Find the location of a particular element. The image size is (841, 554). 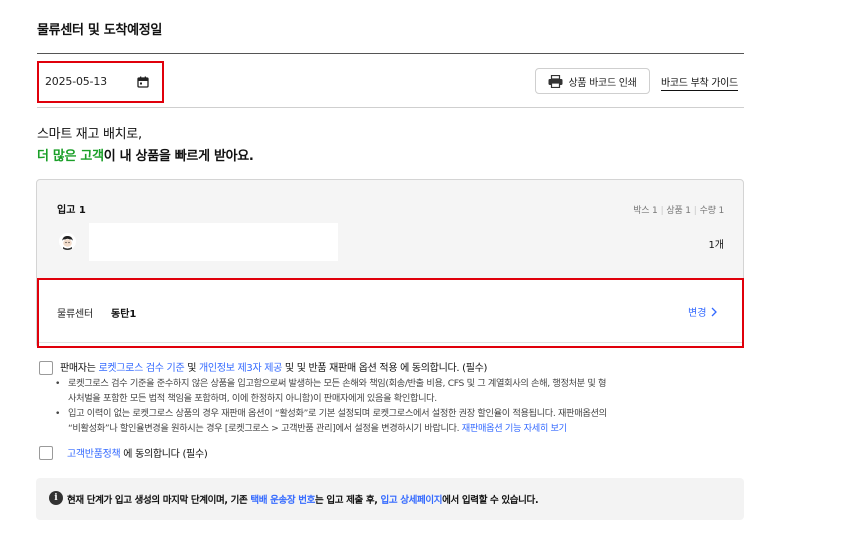

change-center-button: 변경 is located at coordinates (703, 311).